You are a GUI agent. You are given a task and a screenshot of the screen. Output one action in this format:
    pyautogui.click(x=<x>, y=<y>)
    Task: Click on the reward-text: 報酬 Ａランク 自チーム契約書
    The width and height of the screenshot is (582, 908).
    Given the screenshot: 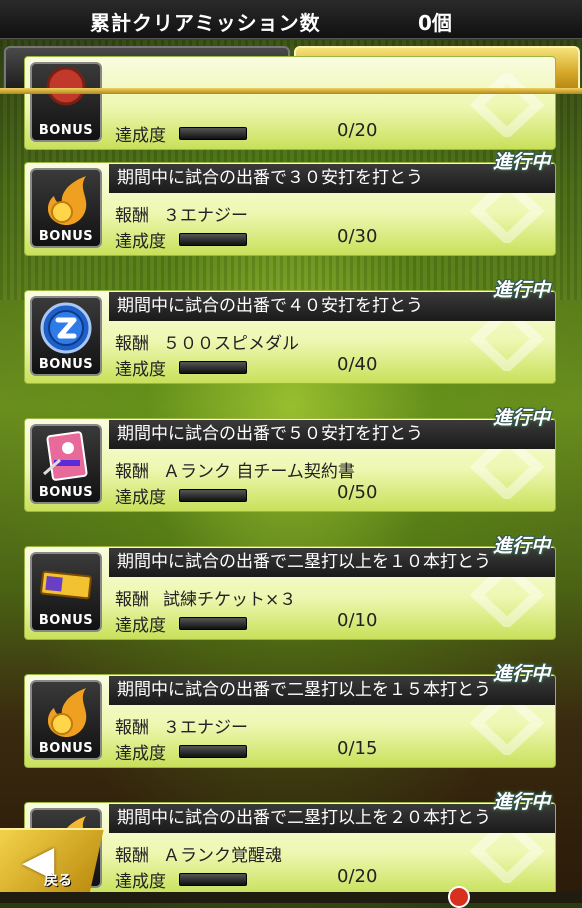 What is the action you would take?
    pyautogui.click(x=235, y=469)
    